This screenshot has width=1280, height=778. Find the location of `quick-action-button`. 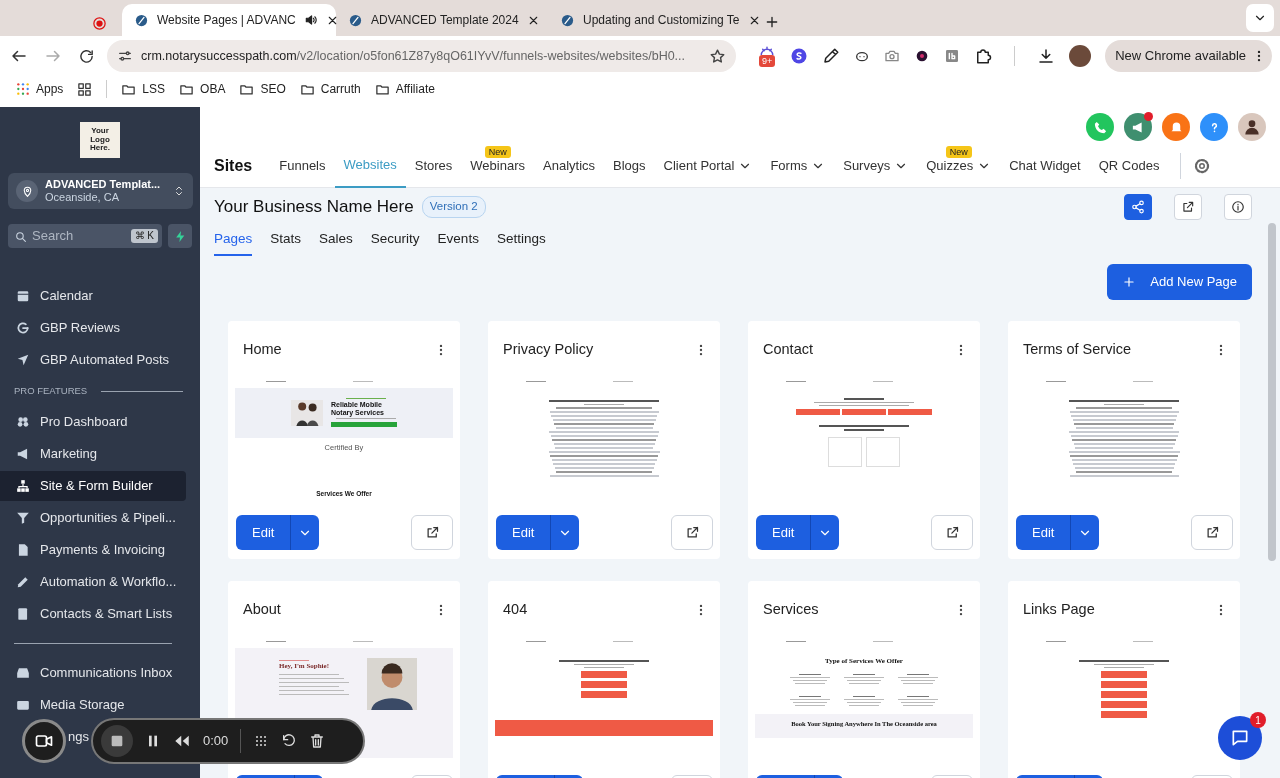

quick-action-button is located at coordinates (180, 236).